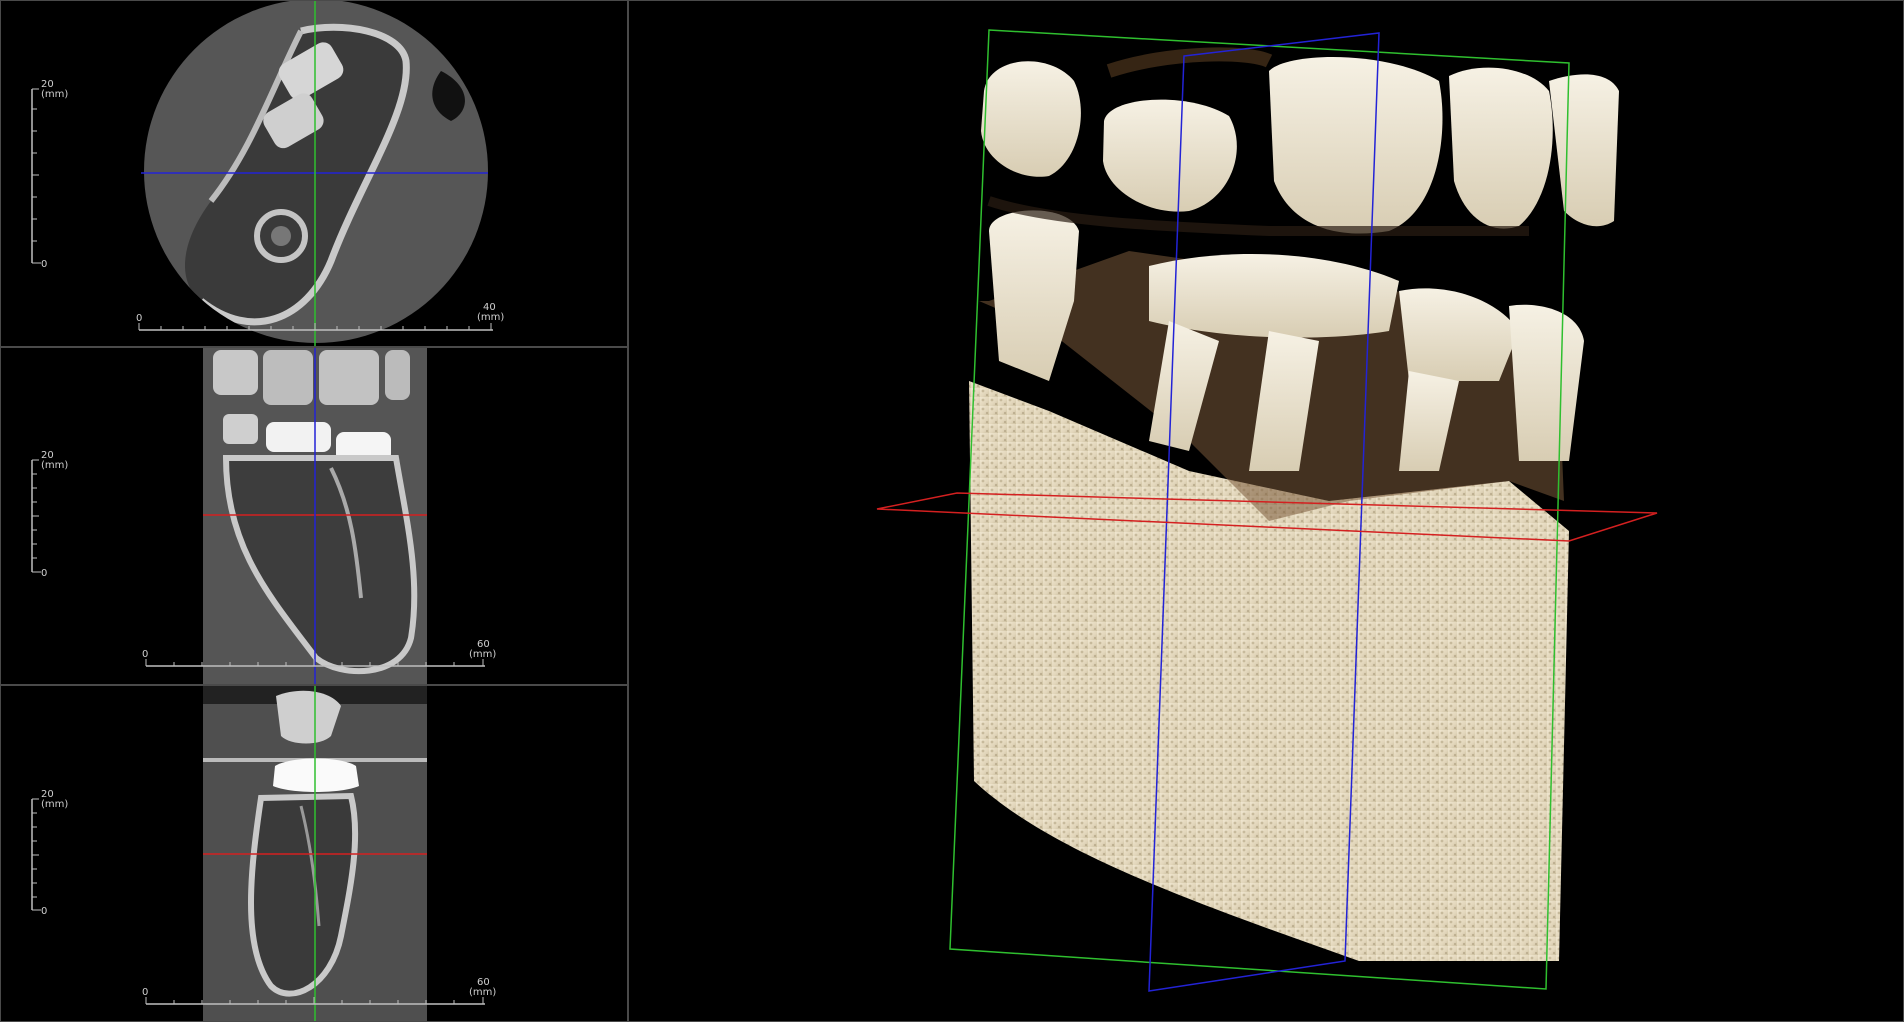  I want to click on coronal-vertical-scale: 20 (mm) 0, so click(49, 514).